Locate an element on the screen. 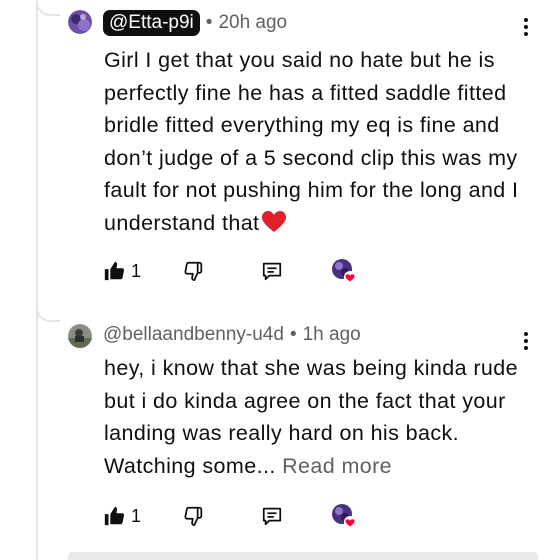 The height and width of the screenshot is (560, 560). comment-meta: @bellaandbenny-u4d • 1h ago is located at coordinates (232, 335).